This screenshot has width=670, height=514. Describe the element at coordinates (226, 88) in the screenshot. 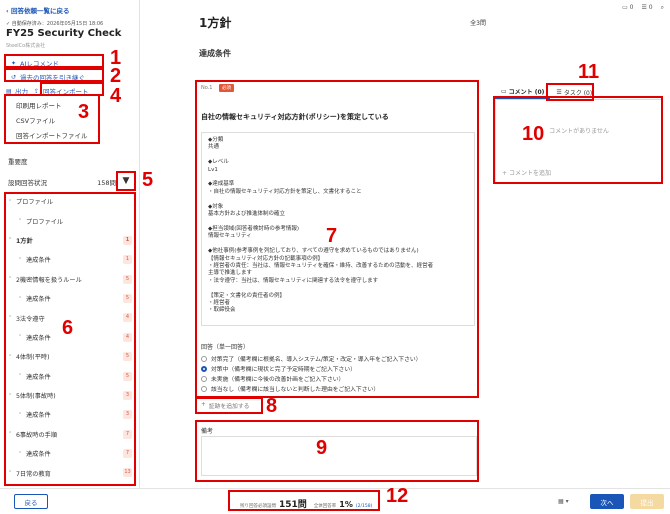

I see `required-badge: 必須` at that location.